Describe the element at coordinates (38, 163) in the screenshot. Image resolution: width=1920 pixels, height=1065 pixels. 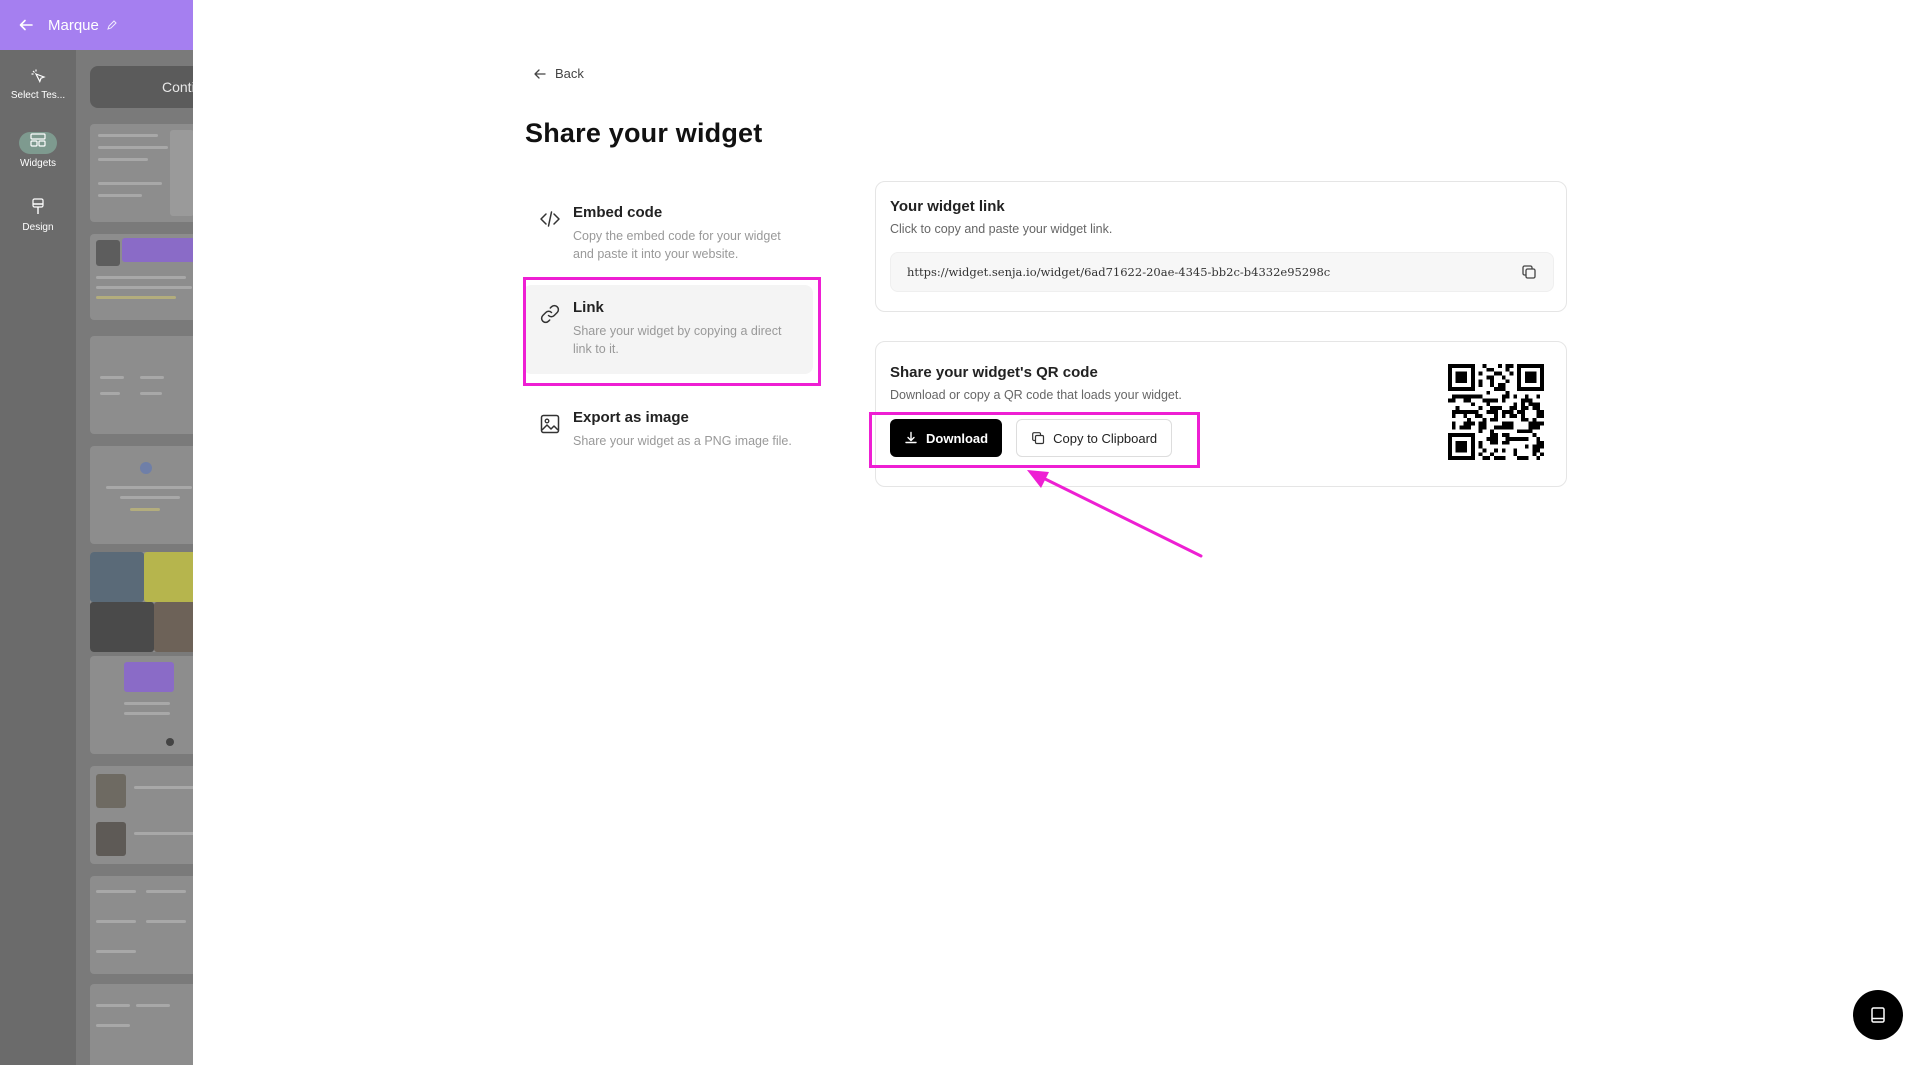
I see `rail-label: Widgets` at that location.